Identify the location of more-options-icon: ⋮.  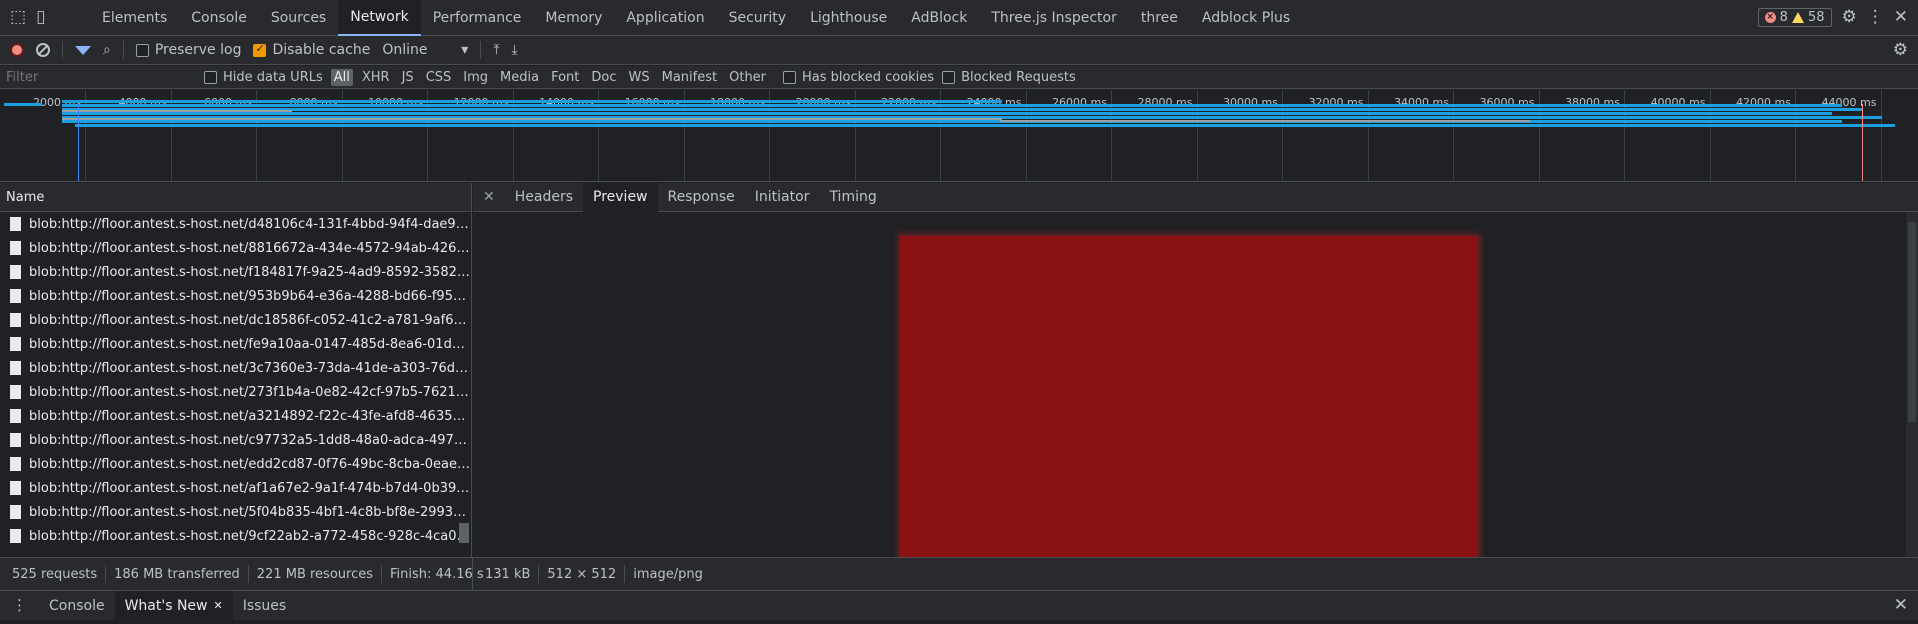
(1875, 17).